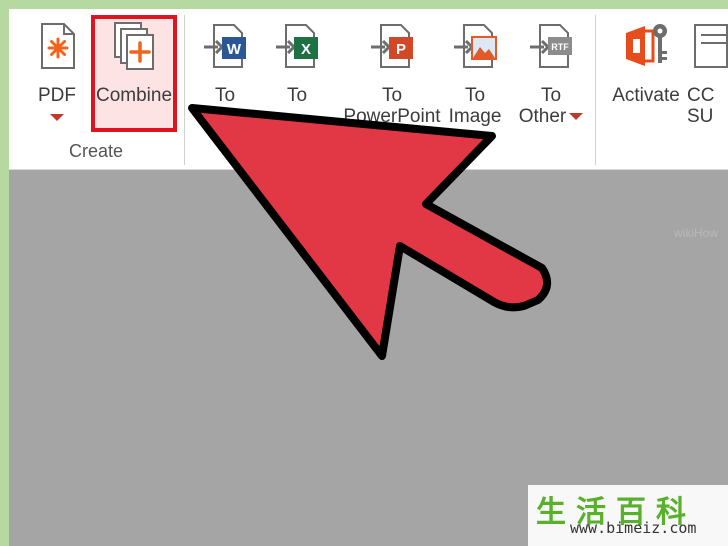  Describe the element at coordinates (551, 71) in the screenshot. I see `to-other-button: RTF To Other` at that location.